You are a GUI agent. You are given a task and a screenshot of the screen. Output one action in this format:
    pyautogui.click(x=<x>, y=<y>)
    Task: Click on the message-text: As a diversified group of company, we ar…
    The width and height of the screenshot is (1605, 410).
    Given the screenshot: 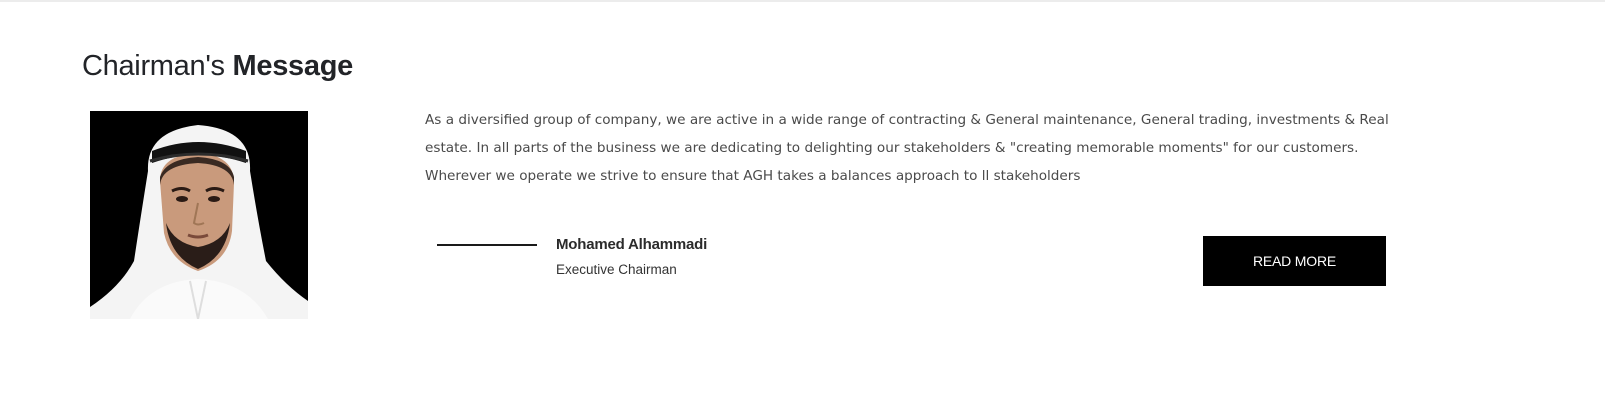 What is the action you would take?
    pyautogui.click(x=907, y=148)
    